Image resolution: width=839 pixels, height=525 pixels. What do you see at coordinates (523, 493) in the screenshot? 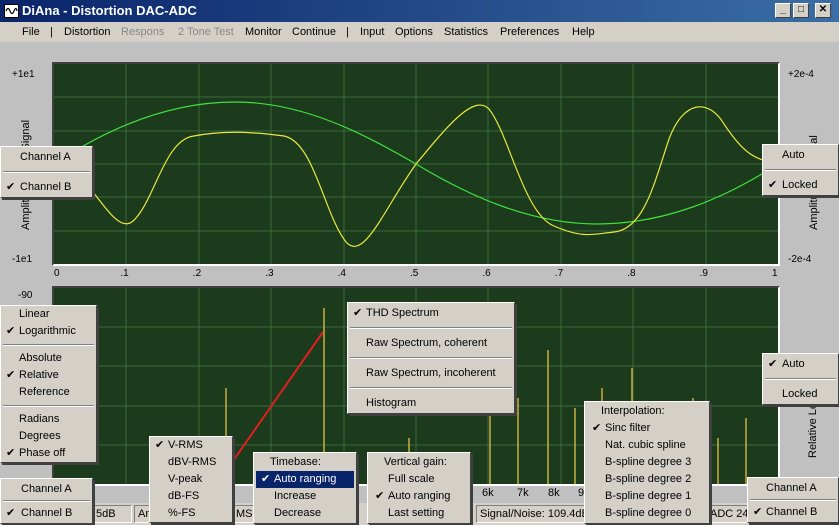
I see `freq-label-7k: 7k` at bounding box center [523, 493].